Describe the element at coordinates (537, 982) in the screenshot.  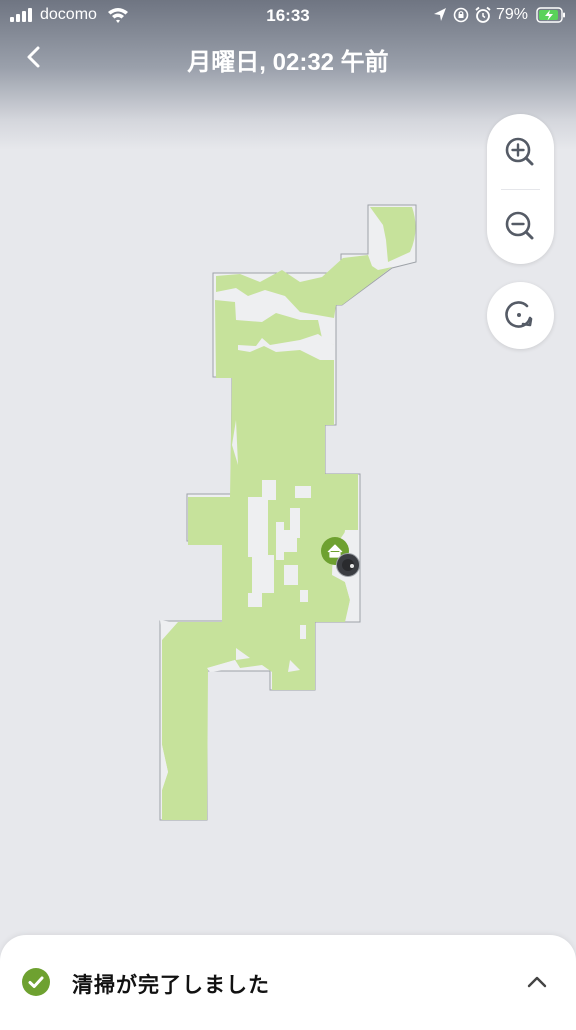
I see `chevron-up-icon` at that location.